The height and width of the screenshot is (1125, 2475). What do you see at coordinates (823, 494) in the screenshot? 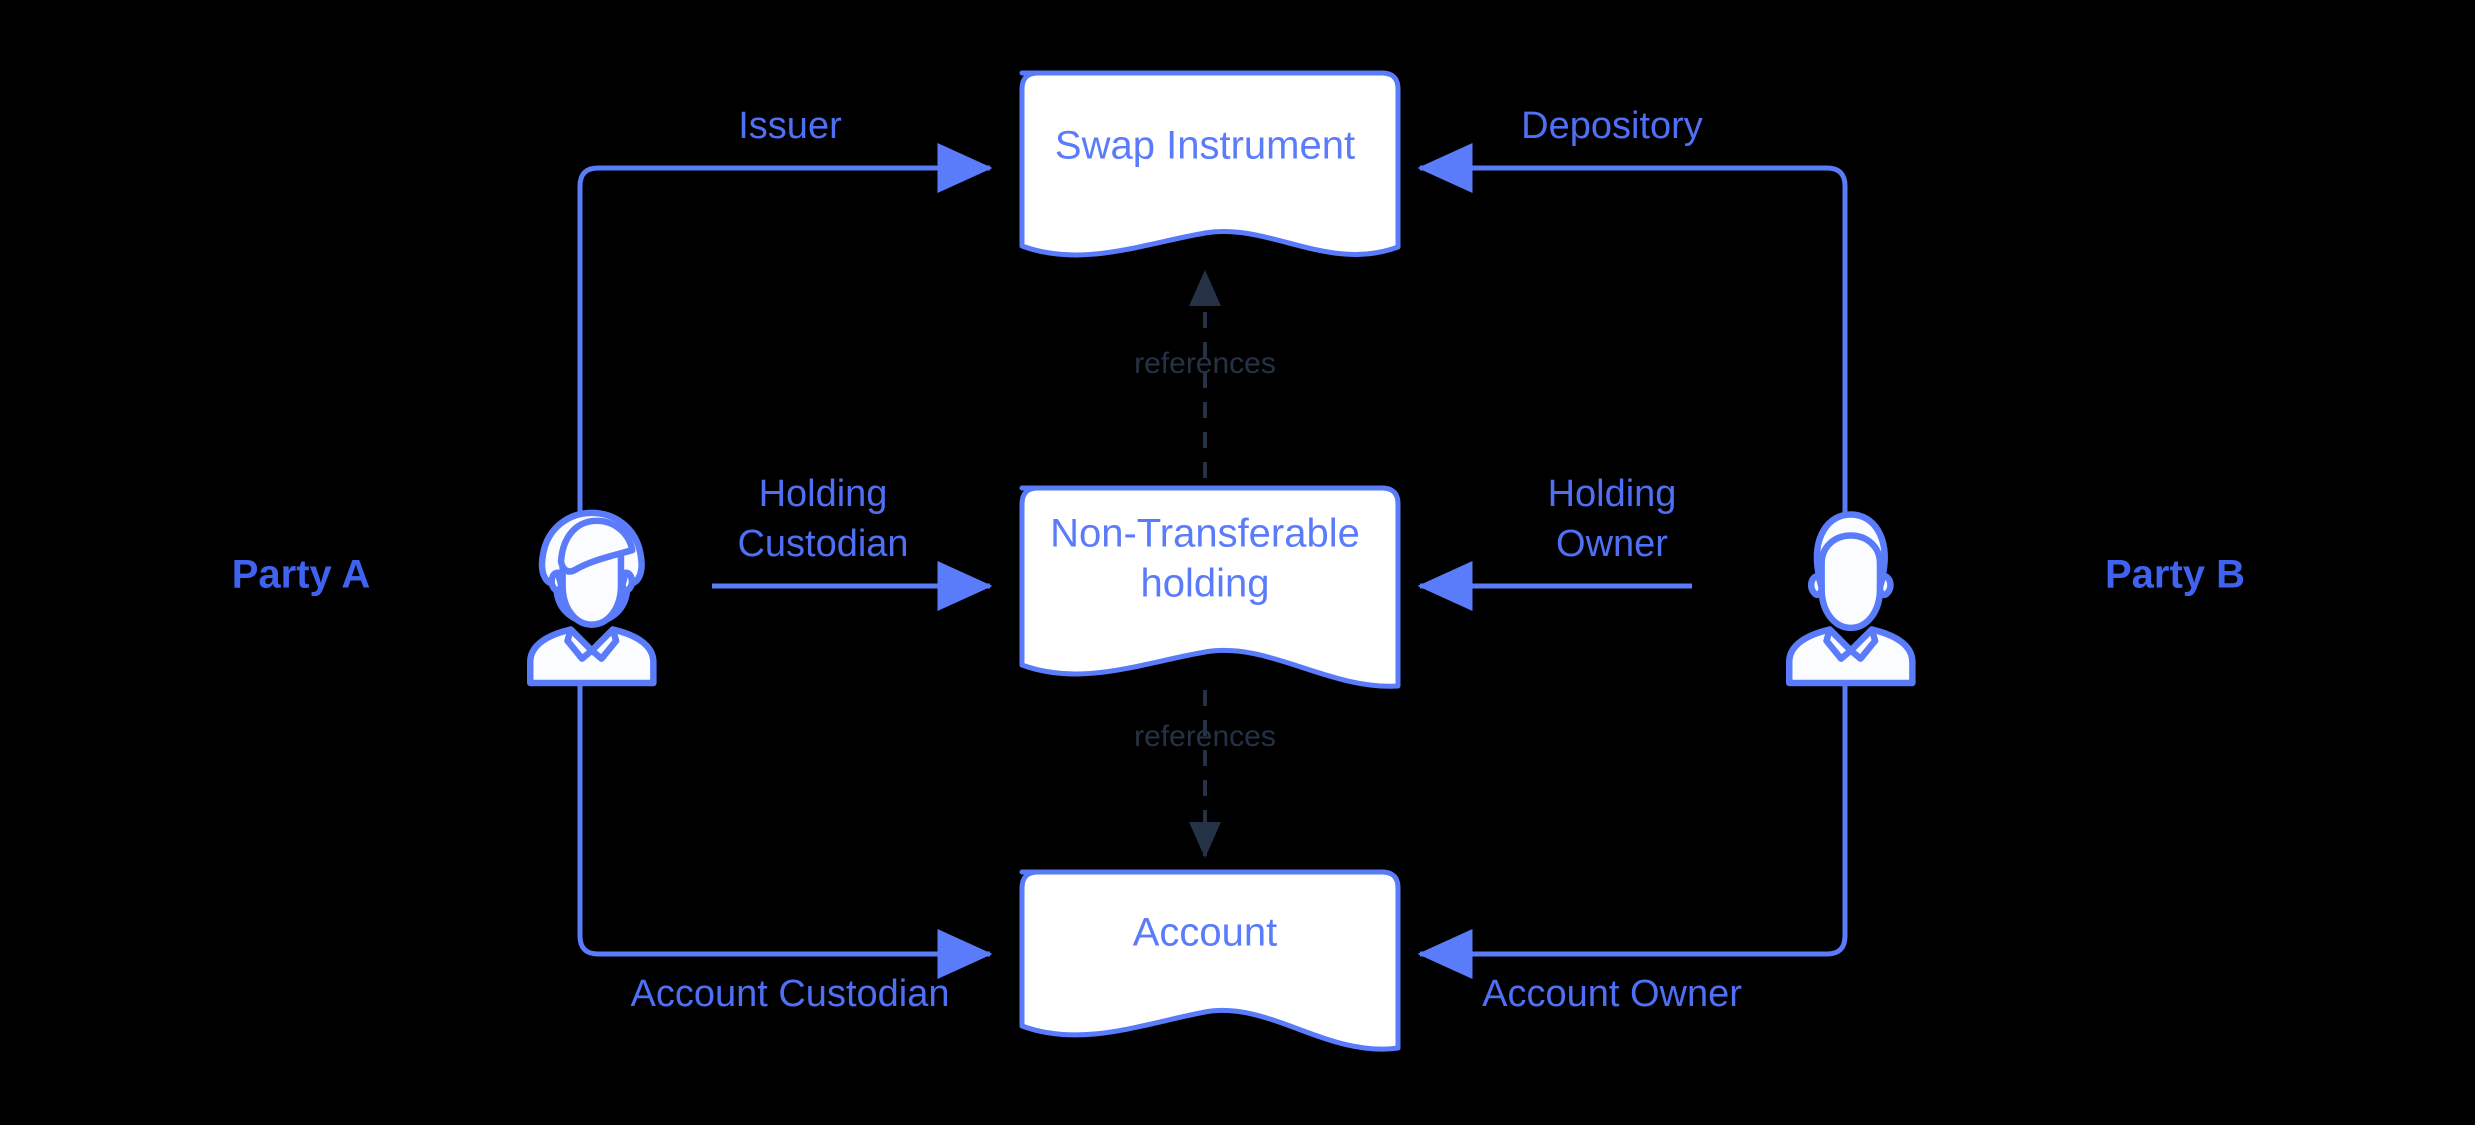
I see `edge-label-holding-custodian-line1: Holding` at bounding box center [823, 494].